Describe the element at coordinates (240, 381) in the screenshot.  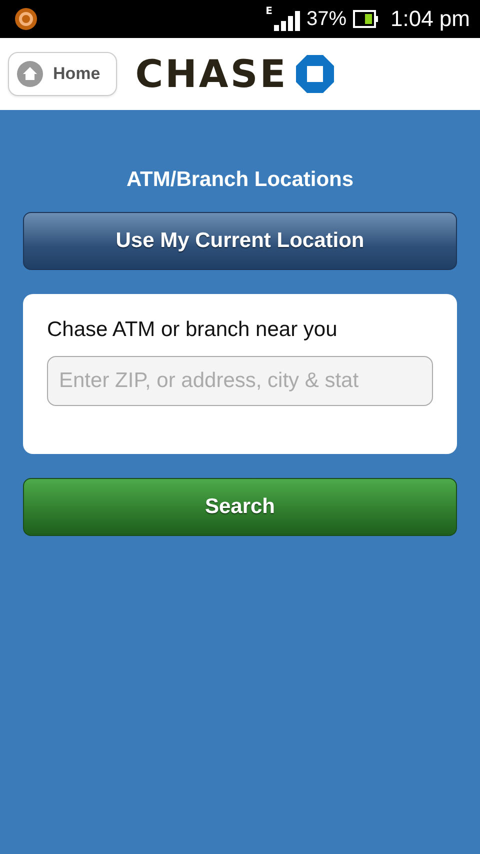
I see `address-input-field: Enter ZIP, or address, city & stat` at that location.